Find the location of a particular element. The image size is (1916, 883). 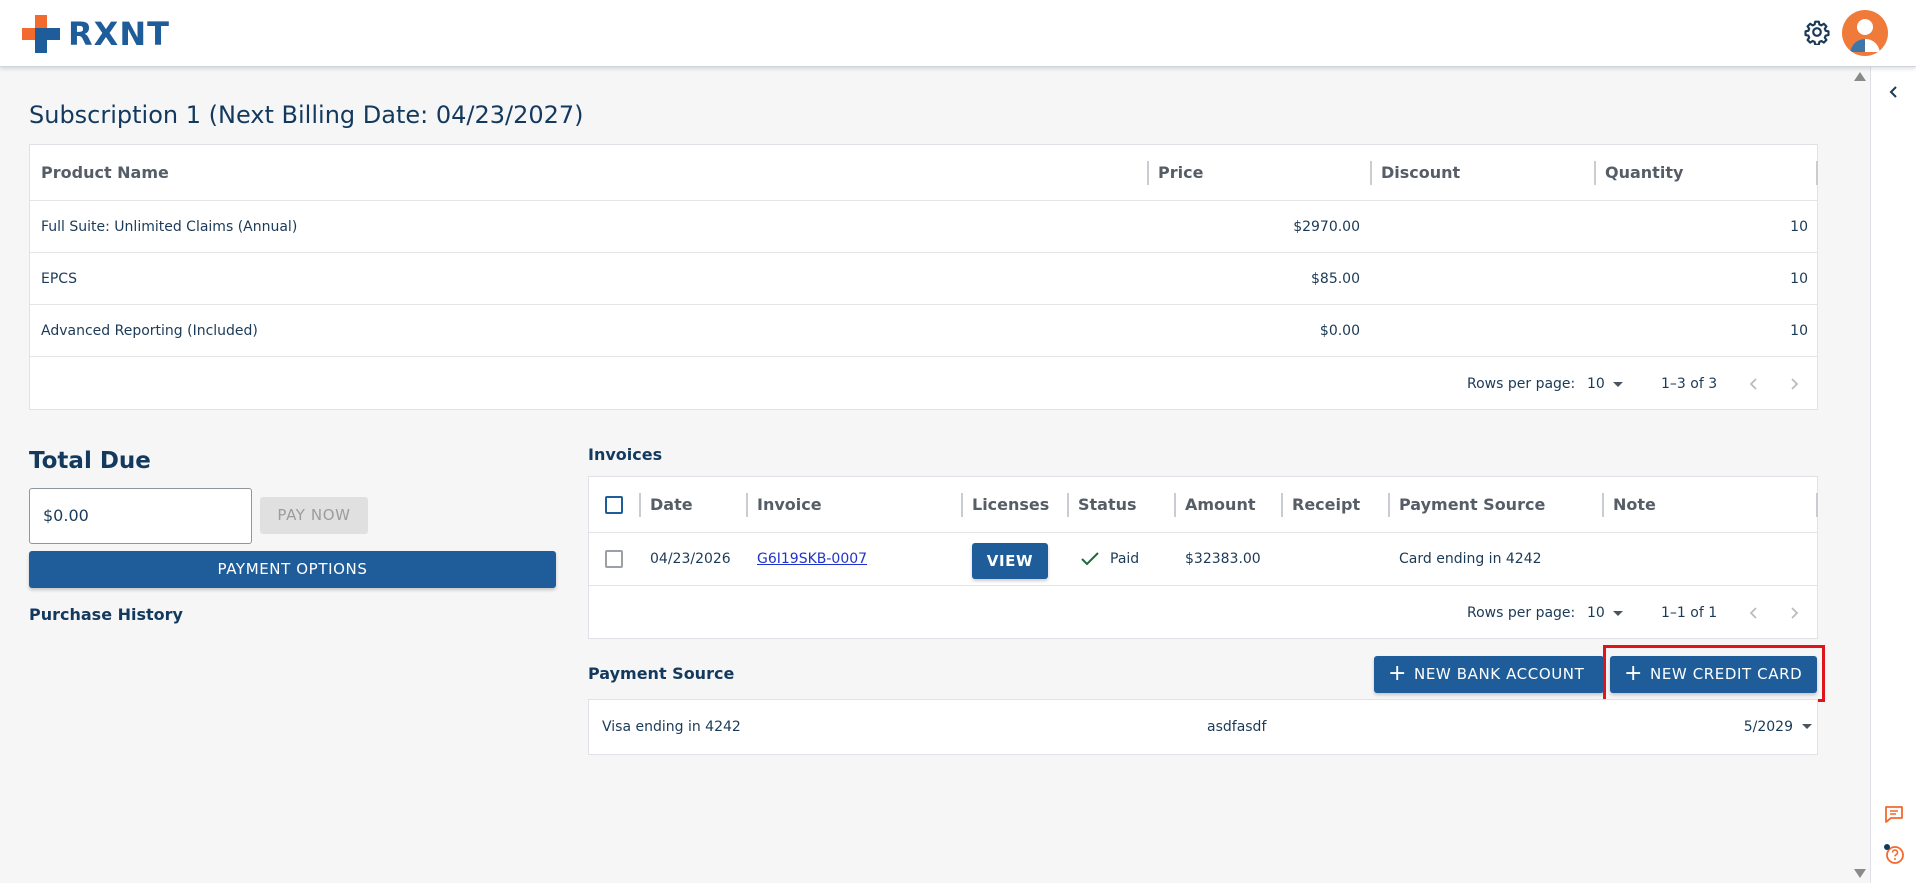

column-header-licenses: Licenses is located at coordinates (1010, 505).